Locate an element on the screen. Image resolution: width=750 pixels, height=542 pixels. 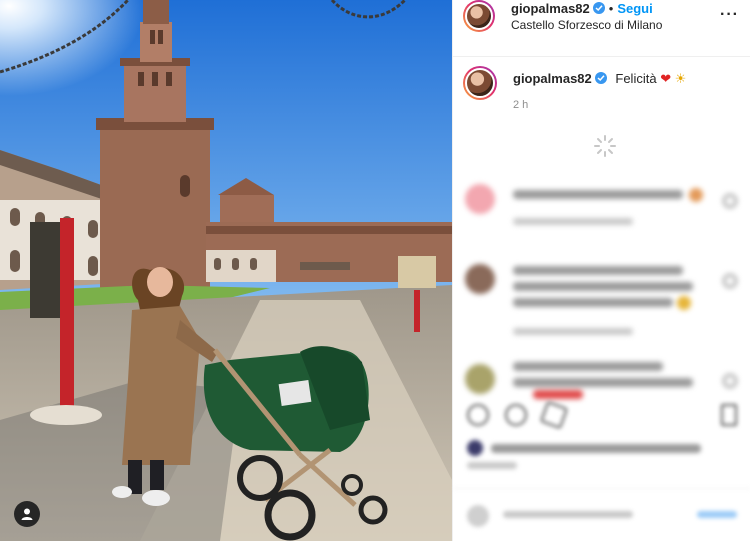
save-icon is located at coordinates (729, 415).